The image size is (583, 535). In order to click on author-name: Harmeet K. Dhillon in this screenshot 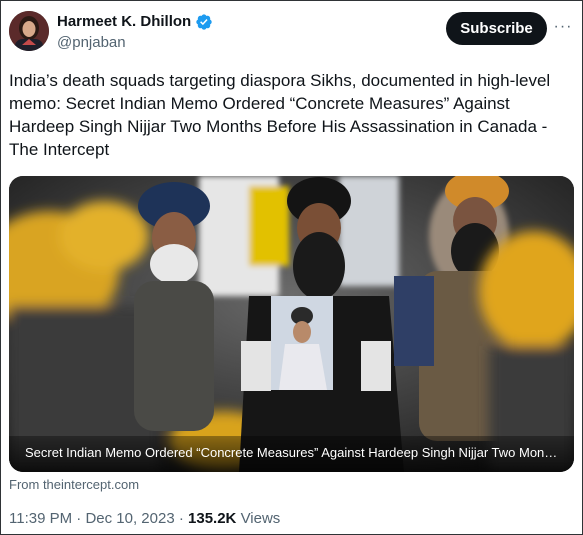, I will do `click(124, 22)`.